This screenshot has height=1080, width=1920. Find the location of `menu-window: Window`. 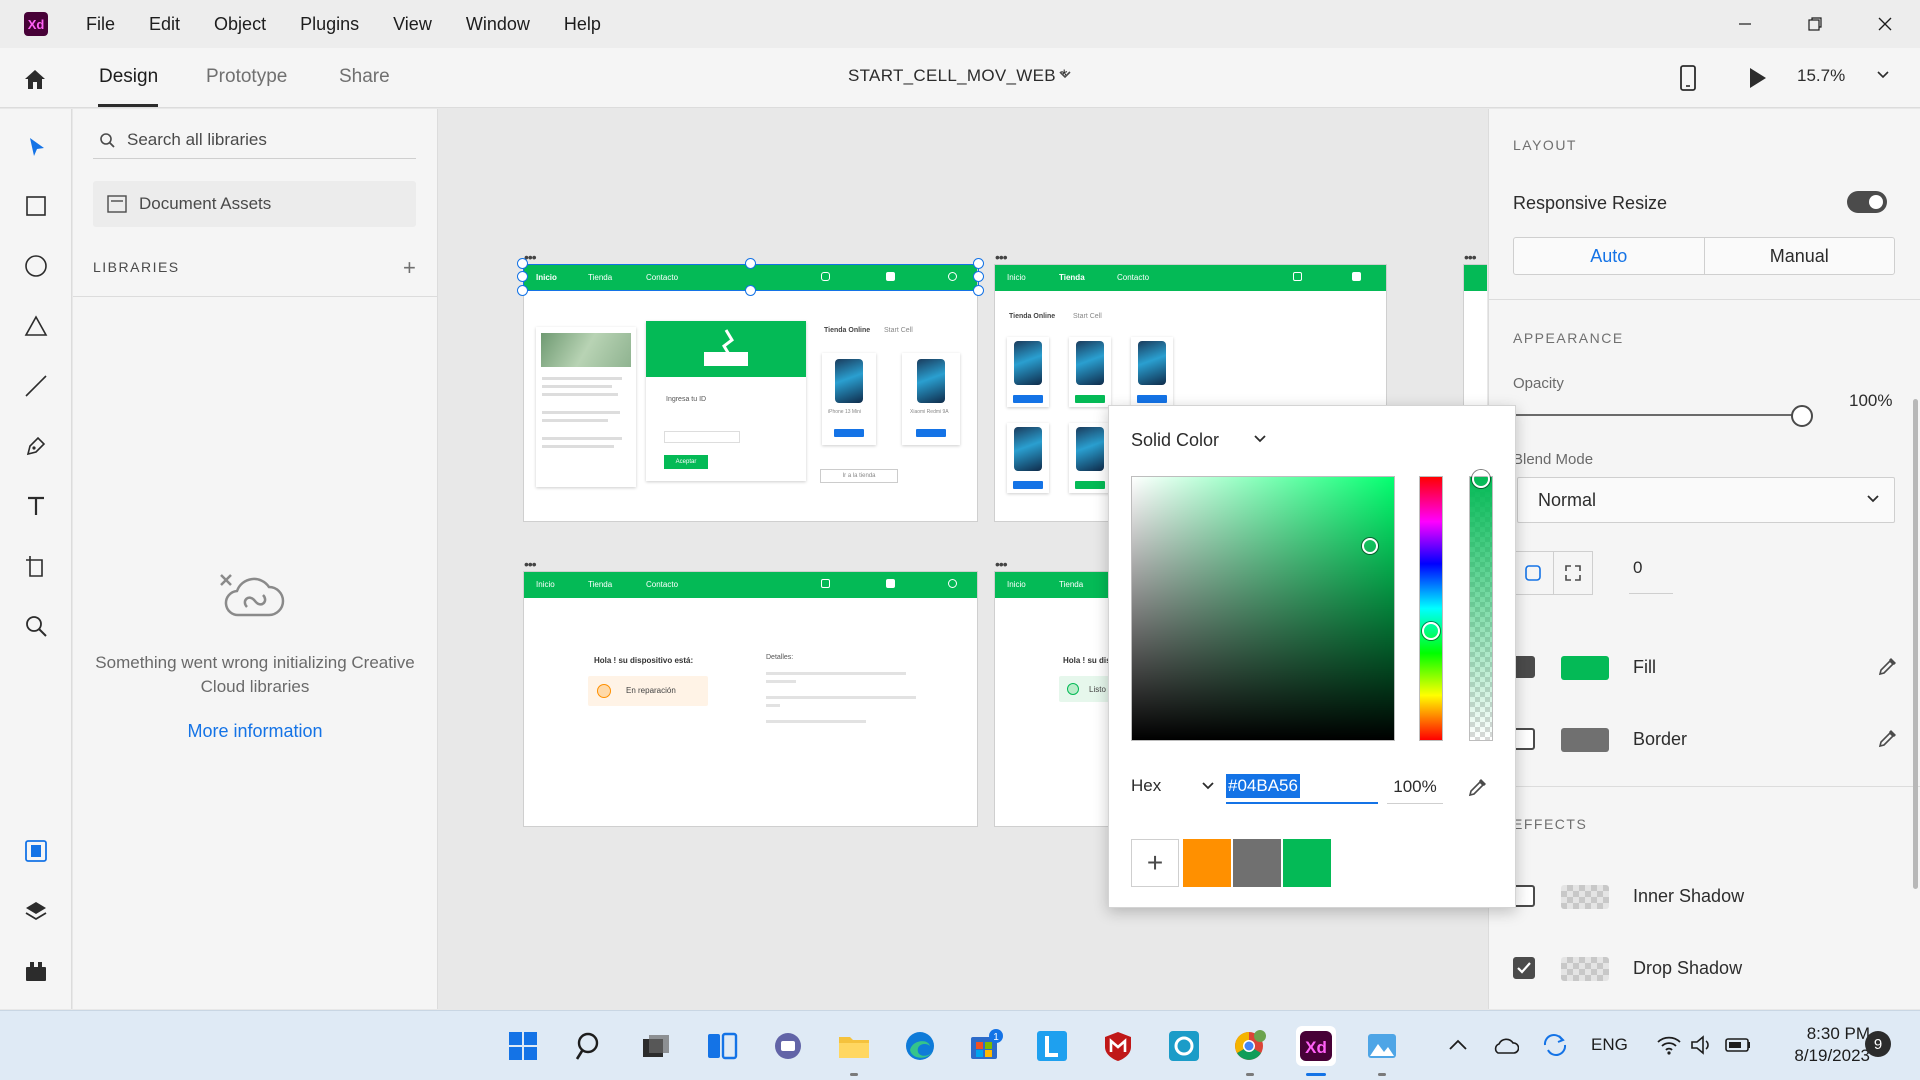

menu-window: Window is located at coordinates (498, 24).